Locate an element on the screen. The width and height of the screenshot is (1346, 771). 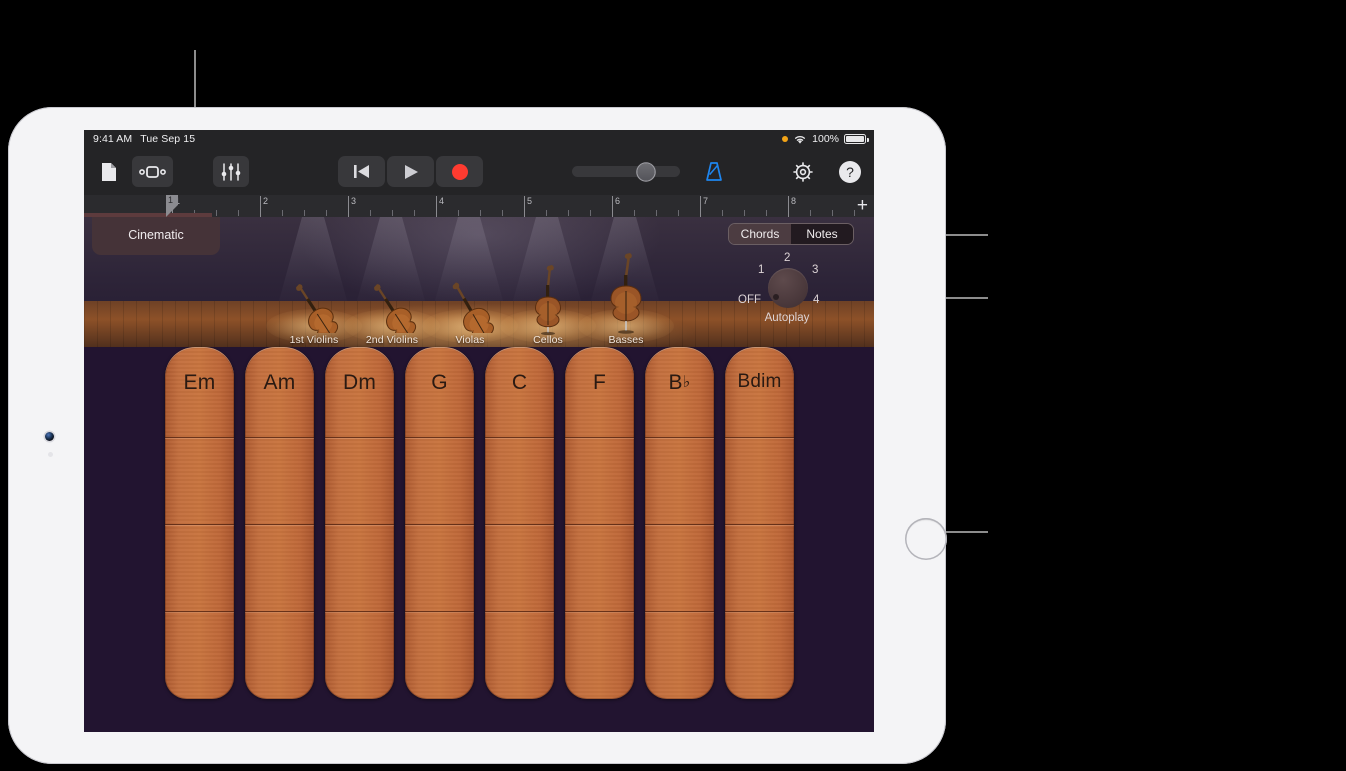
chord-strip: F is located at coordinates (599, 523).